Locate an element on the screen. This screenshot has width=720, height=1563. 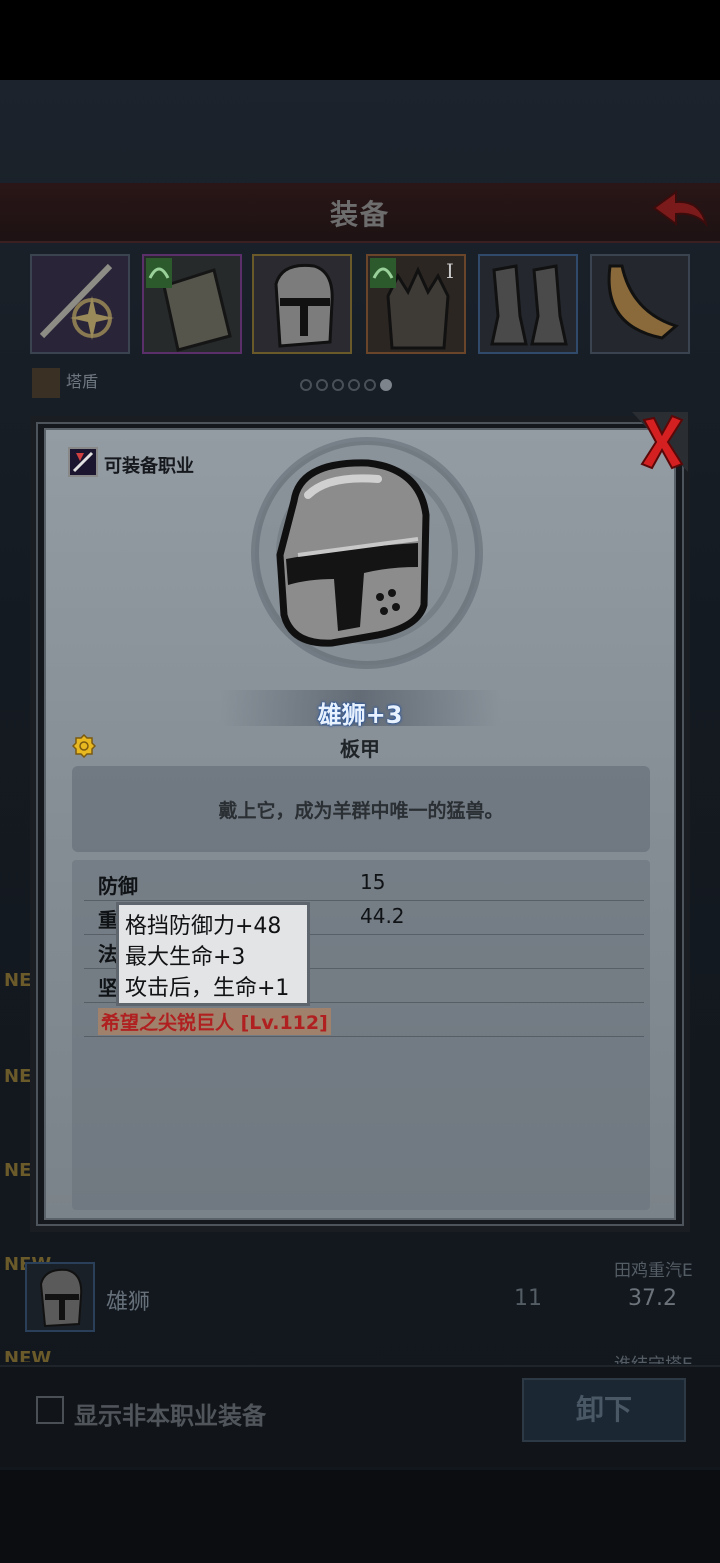
close-icon is located at coordinates (660, 442).